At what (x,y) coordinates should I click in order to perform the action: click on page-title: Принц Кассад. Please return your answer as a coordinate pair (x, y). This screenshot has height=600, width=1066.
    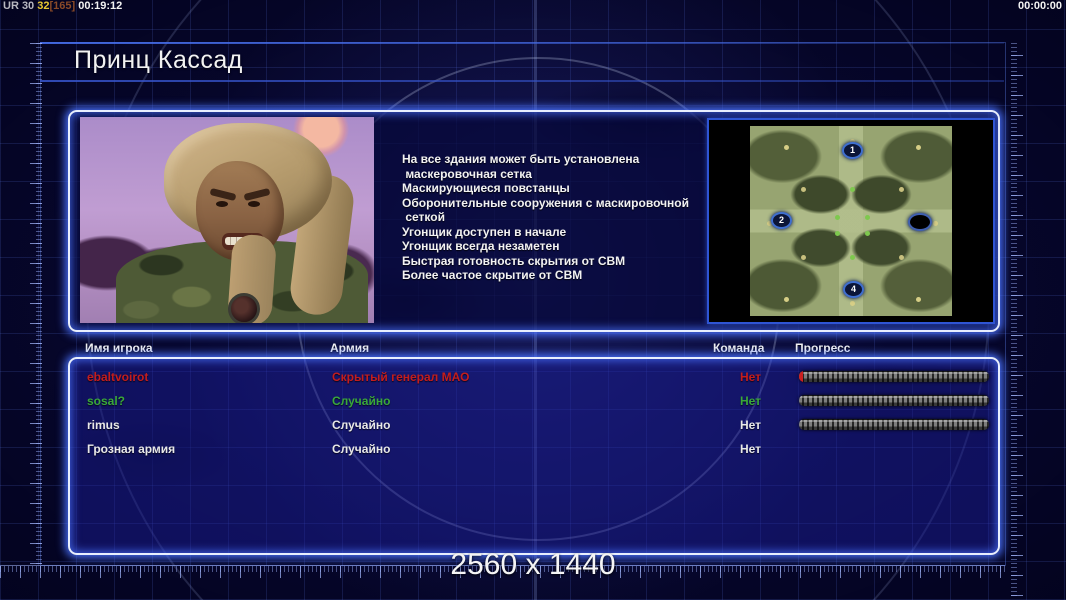
    Looking at the image, I should click on (158, 60).